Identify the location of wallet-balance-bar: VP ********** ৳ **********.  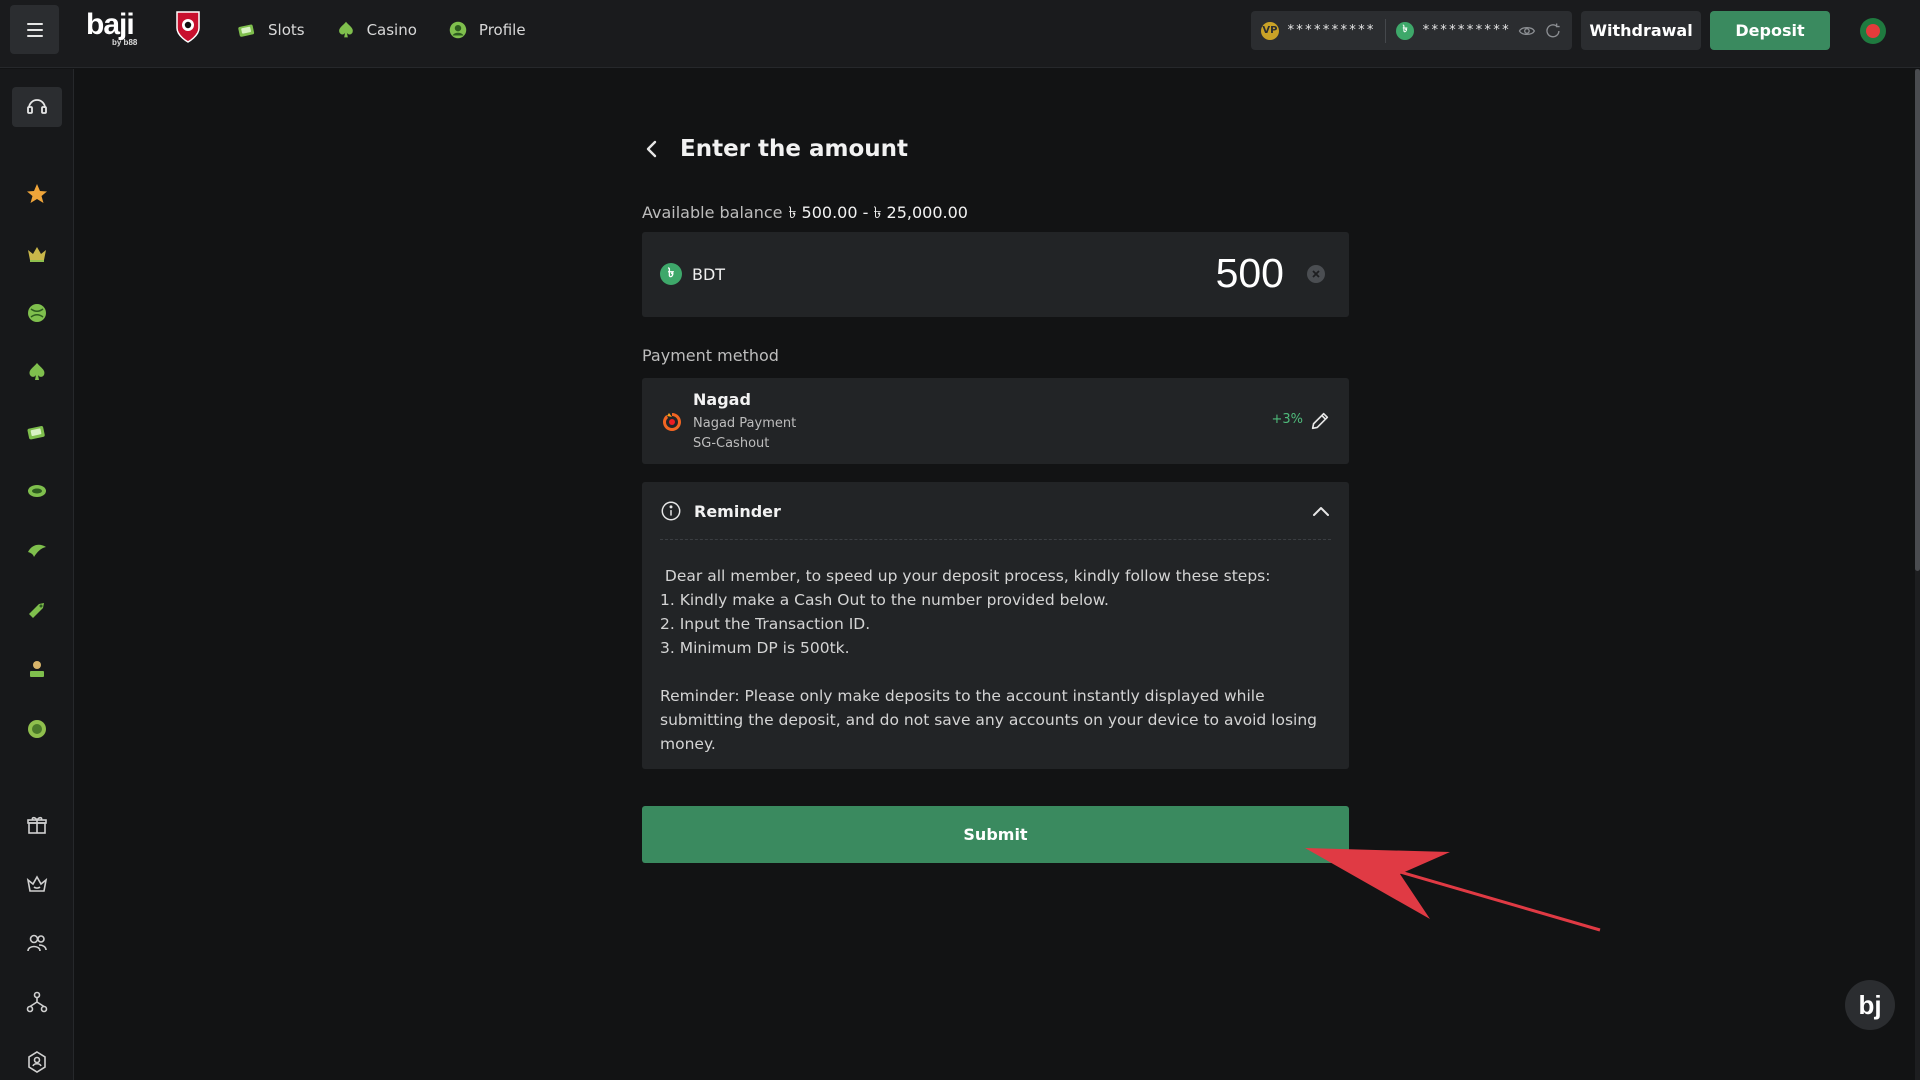
(1411, 30).